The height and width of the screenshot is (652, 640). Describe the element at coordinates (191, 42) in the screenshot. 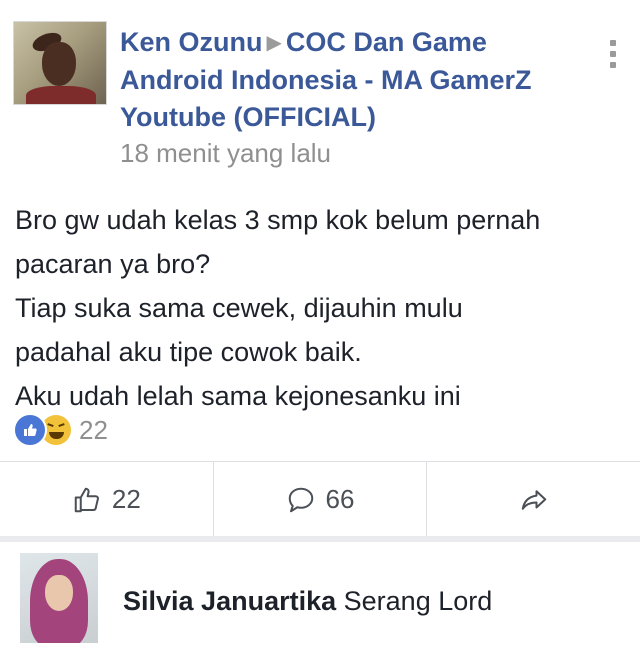

I see `author-name: Ken Ozunu` at that location.